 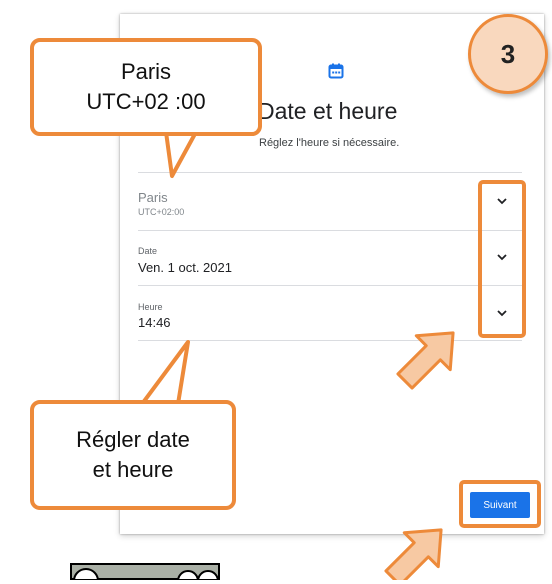 What do you see at coordinates (133, 455) in the screenshot?
I see `callout-adjust: Régler date et heure` at bounding box center [133, 455].